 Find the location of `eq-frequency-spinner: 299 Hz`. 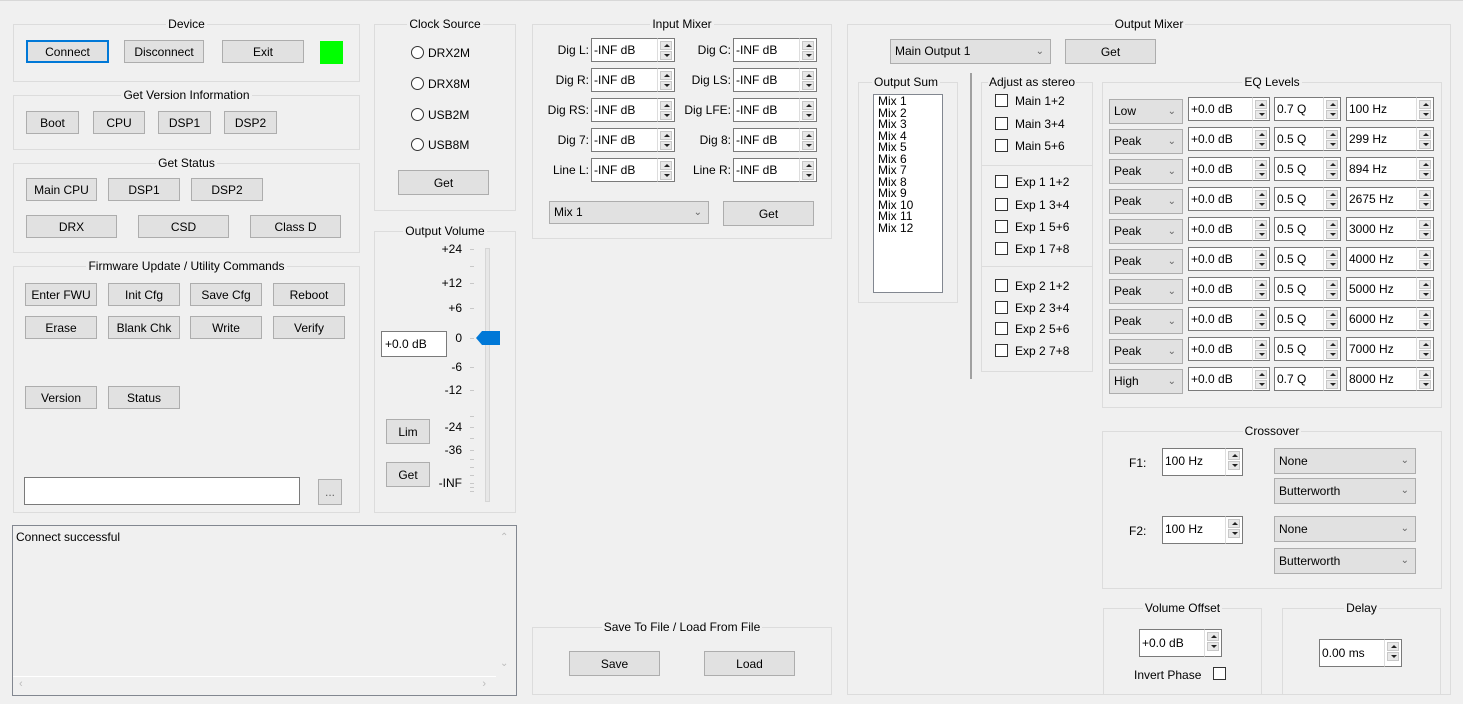

eq-frequency-spinner: 299 Hz is located at coordinates (1390, 139).